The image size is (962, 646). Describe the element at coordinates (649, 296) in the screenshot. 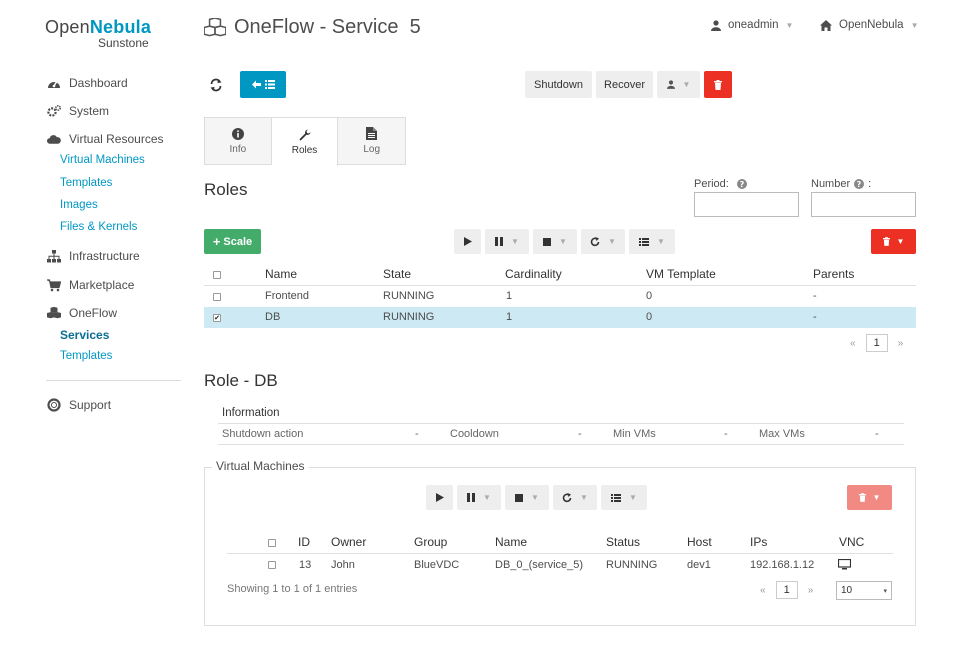

I see `role-vm-template: 0` at that location.